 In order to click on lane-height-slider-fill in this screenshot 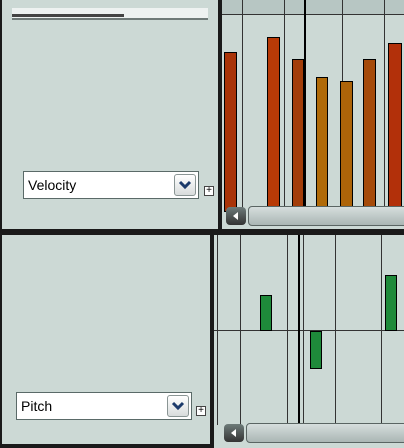, I will do `click(68, 15)`.